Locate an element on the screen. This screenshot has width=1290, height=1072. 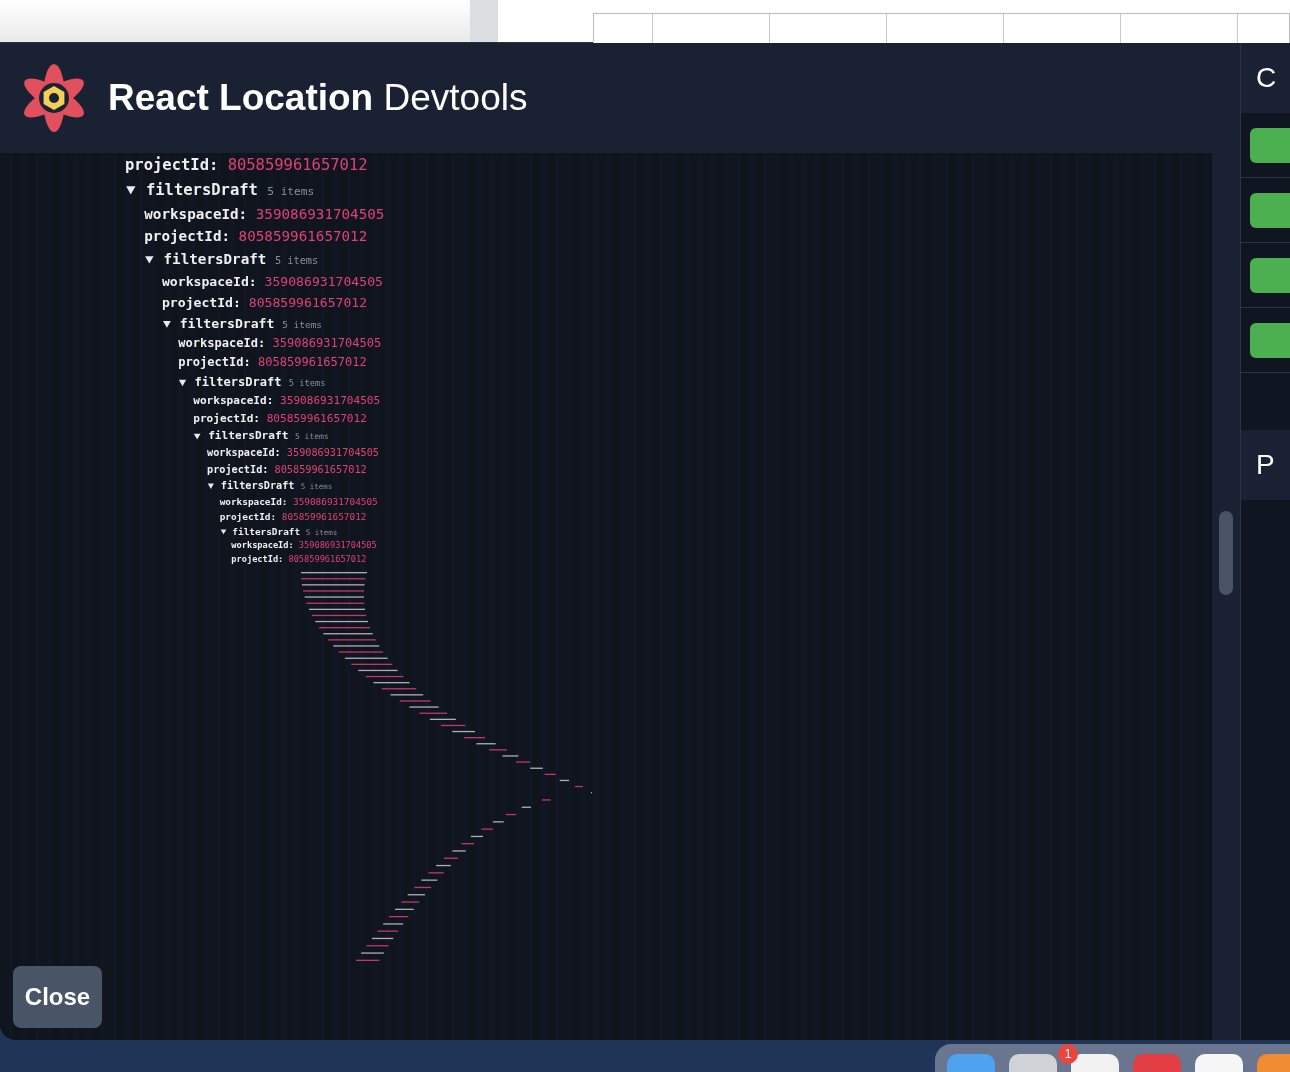
app-divider-bar is located at coordinates (484, 21).